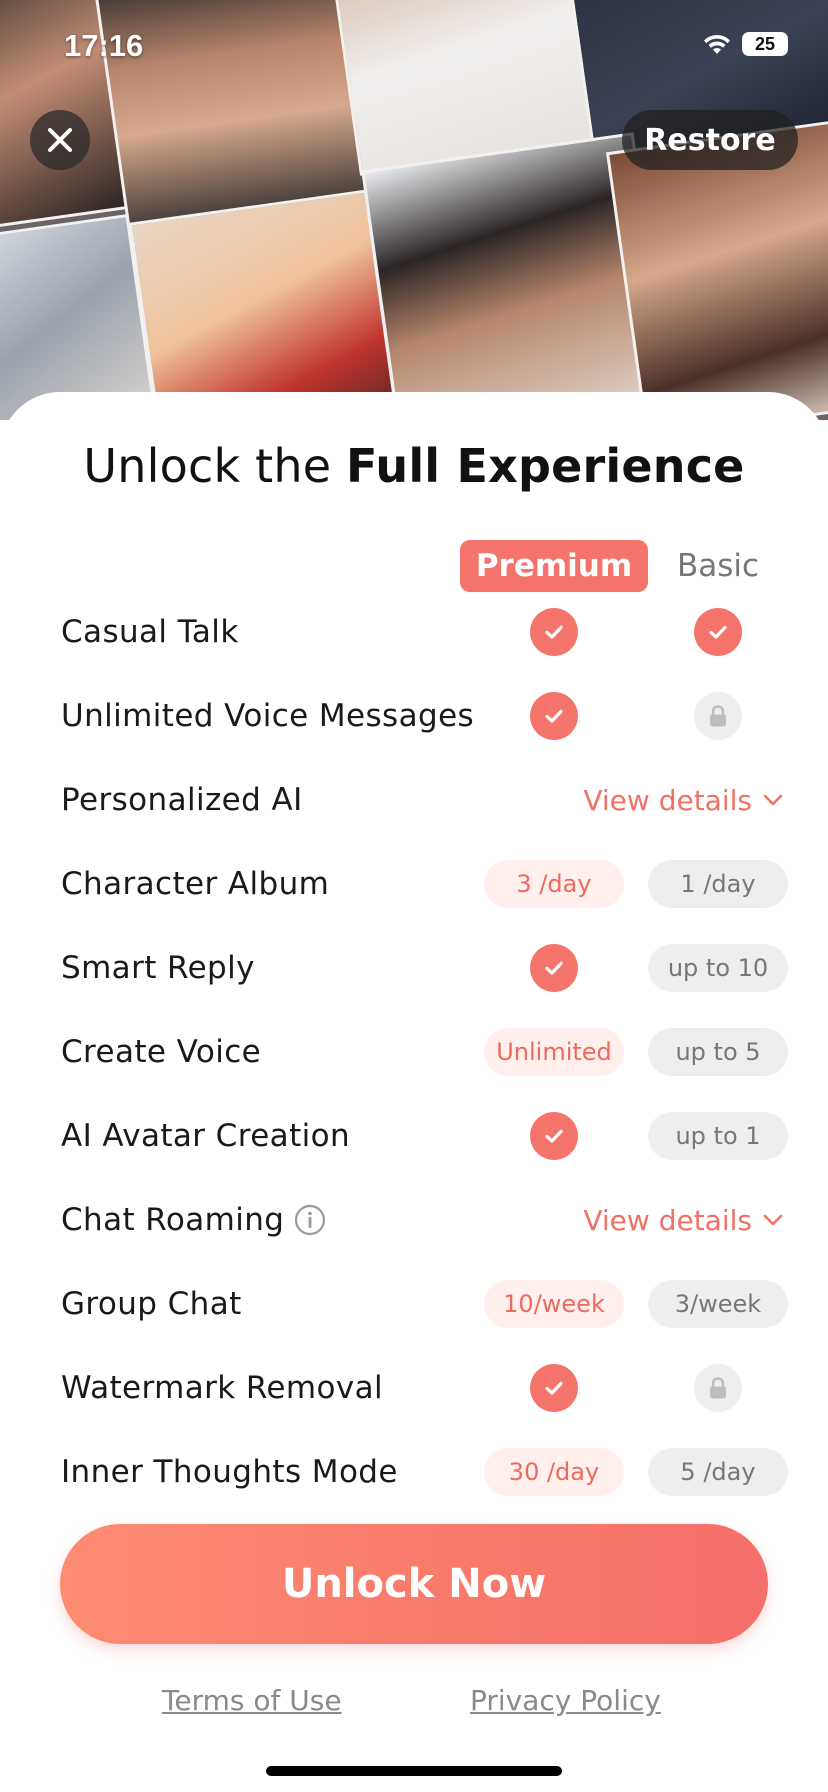  Describe the element at coordinates (414, 1388) in the screenshot. I see `feature-row: Watermark Removal` at that location.